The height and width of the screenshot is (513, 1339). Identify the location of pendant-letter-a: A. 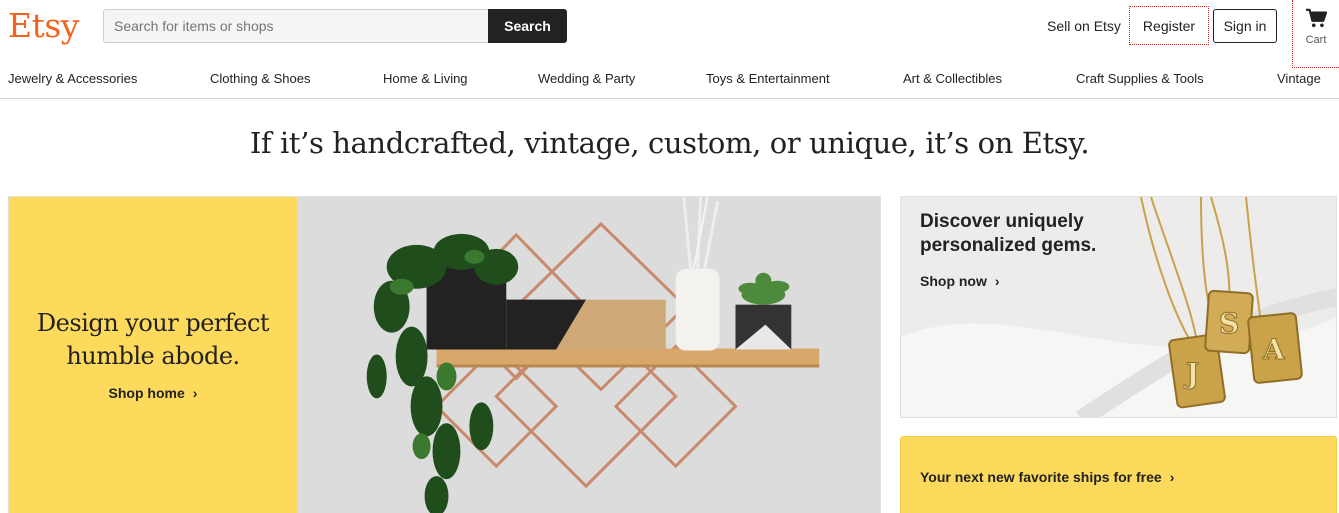
(1274, 349).